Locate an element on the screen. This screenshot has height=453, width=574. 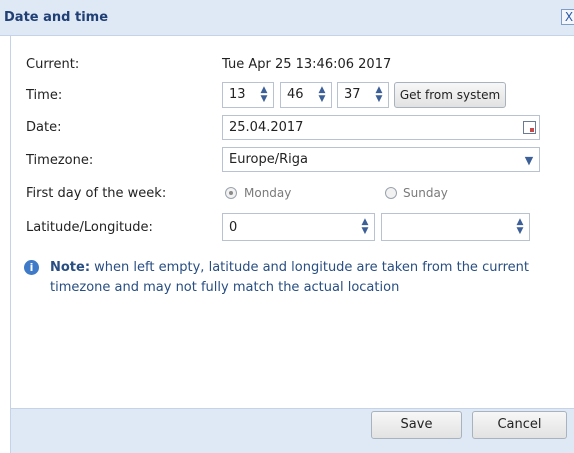
latitude-input: 0 ▲ ▼ is located at coordinates (298, 227).